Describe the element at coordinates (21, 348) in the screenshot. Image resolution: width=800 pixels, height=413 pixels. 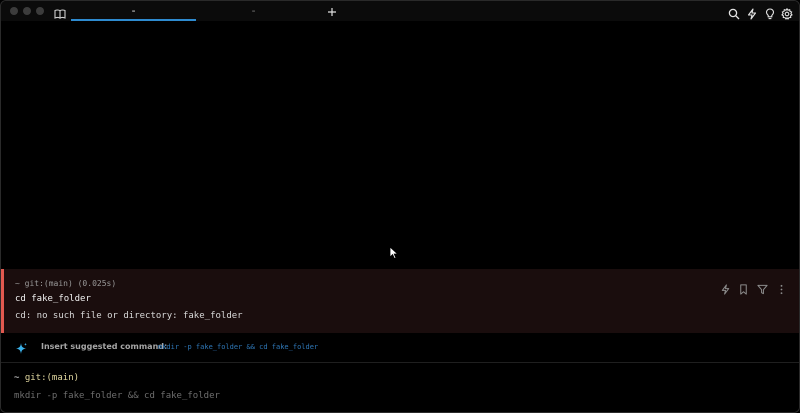
I see `sparkle-icon` at that location.